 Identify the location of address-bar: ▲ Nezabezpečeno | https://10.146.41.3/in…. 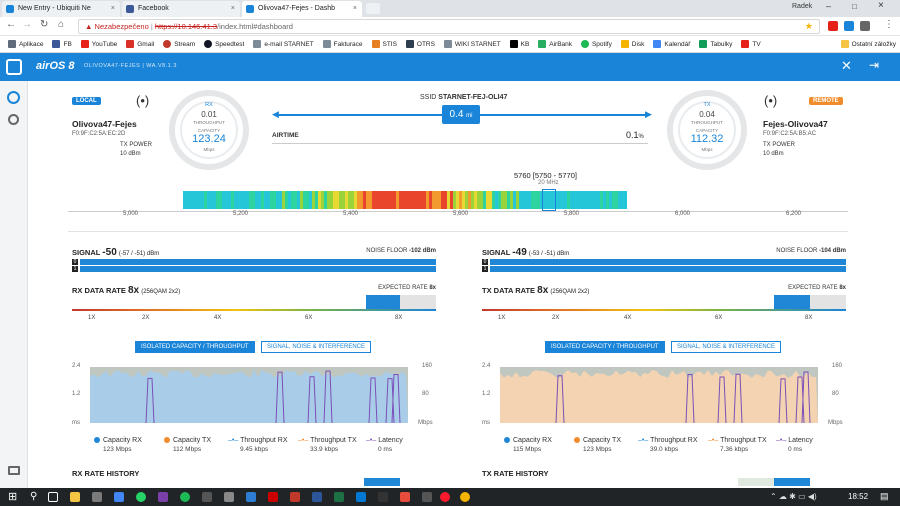
(449, 26).